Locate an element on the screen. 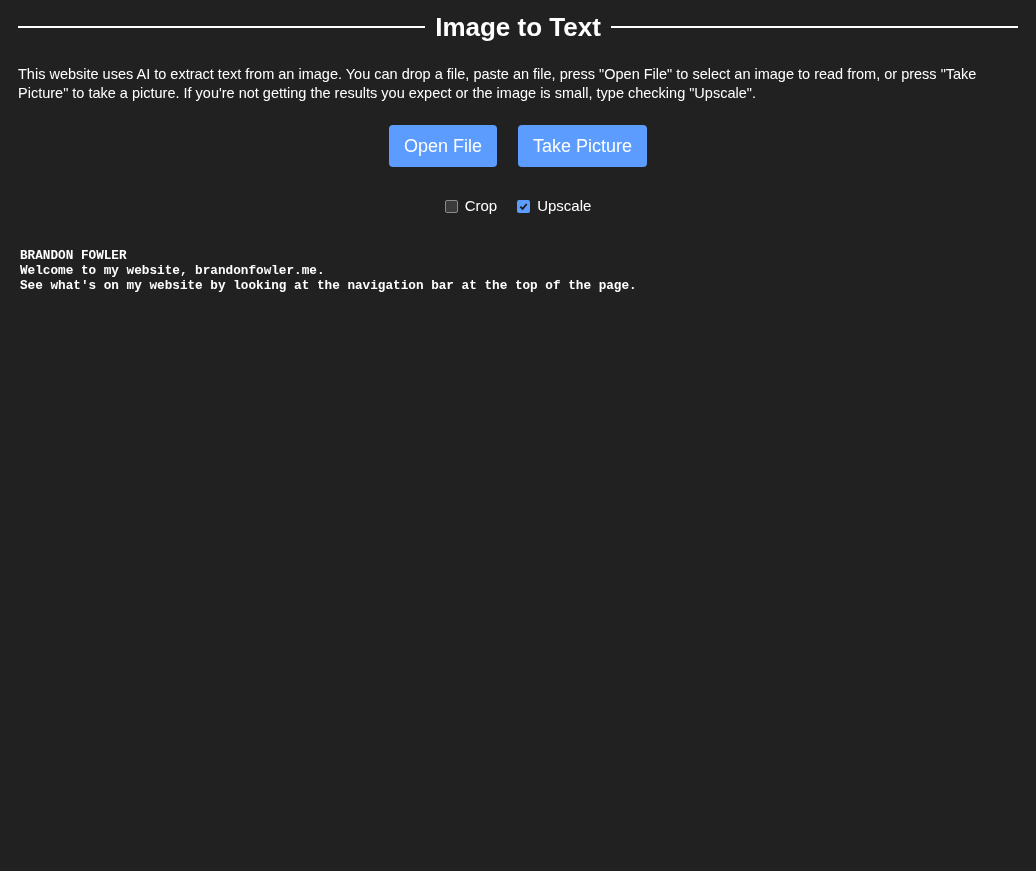  page-title: Image to Text is located at coordinates (518, 27).